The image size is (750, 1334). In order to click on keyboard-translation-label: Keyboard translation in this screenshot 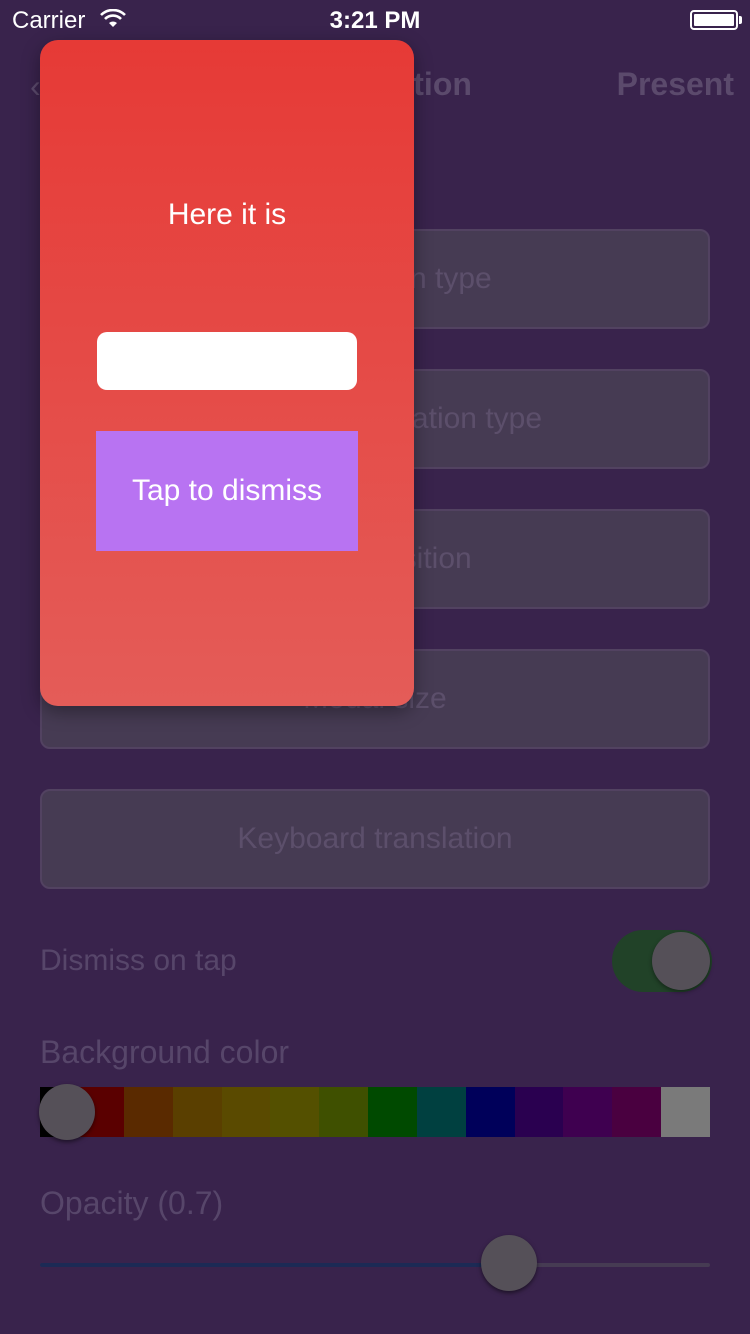, I will do `click(375, 838)`.